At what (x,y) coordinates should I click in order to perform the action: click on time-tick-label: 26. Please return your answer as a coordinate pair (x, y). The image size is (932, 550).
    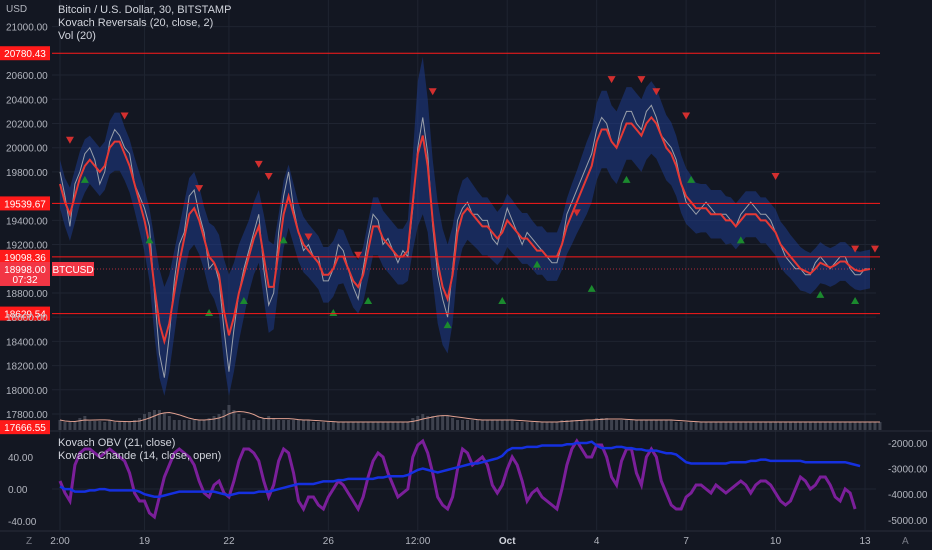
    Looking at the image, I should click on (329, 541).